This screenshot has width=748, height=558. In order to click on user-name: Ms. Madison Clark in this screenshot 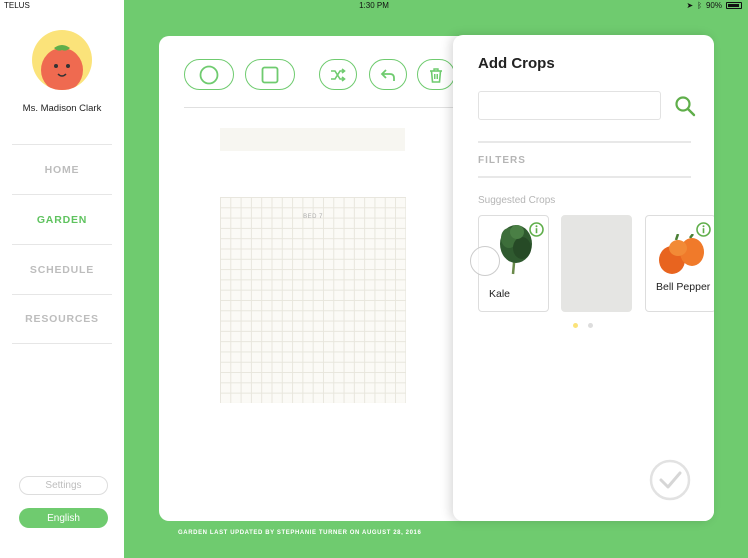, I will do `click(62, 108)`.